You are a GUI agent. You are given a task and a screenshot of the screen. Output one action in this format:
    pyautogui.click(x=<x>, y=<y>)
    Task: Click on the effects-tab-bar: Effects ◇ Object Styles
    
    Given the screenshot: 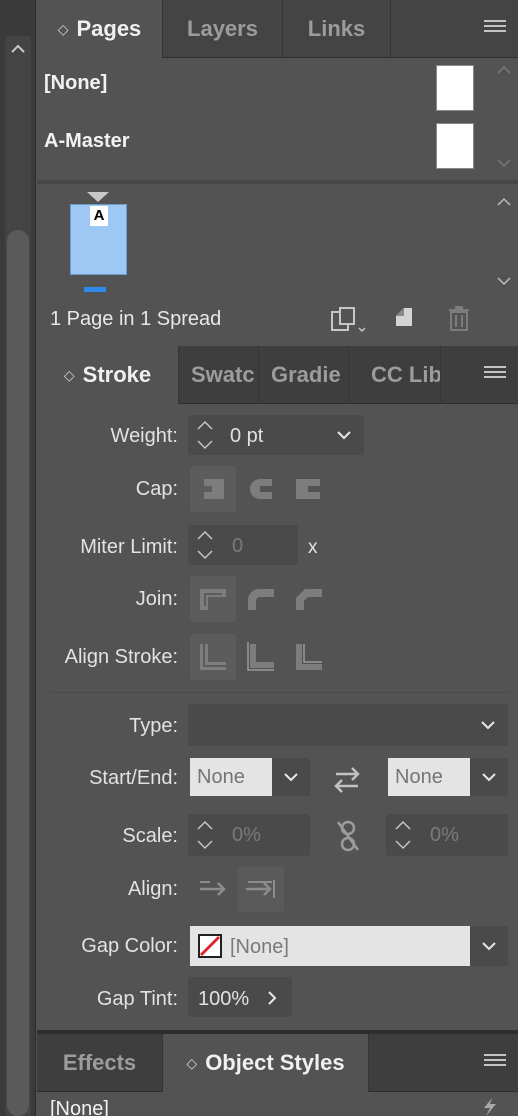 What is the action you would take?
    pyautogui.click(x=277, y=1063)
    